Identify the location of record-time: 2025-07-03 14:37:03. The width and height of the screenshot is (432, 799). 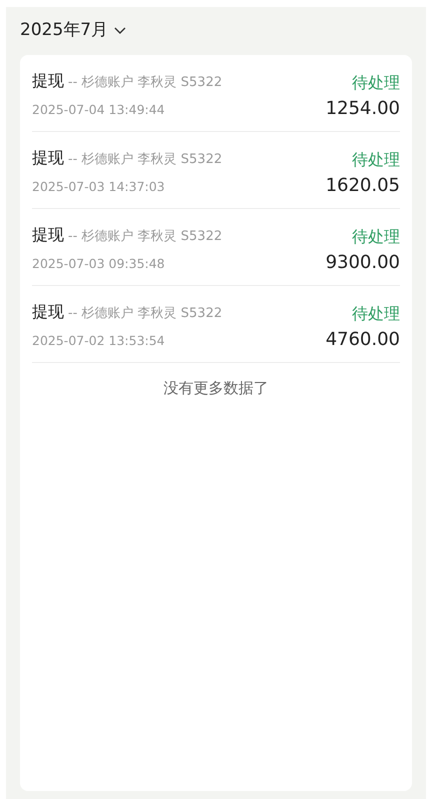
(99, 187).